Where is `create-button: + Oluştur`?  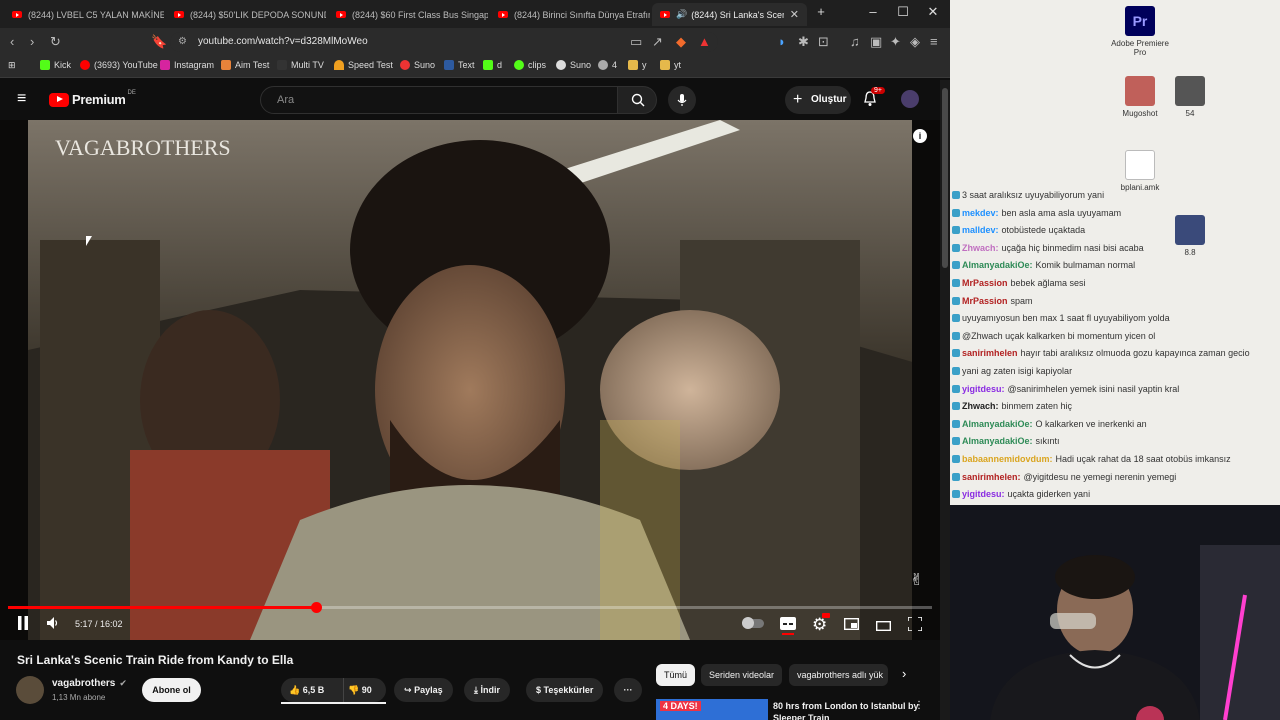 create-button: + Oluştur is located at coordinates (818, 100).